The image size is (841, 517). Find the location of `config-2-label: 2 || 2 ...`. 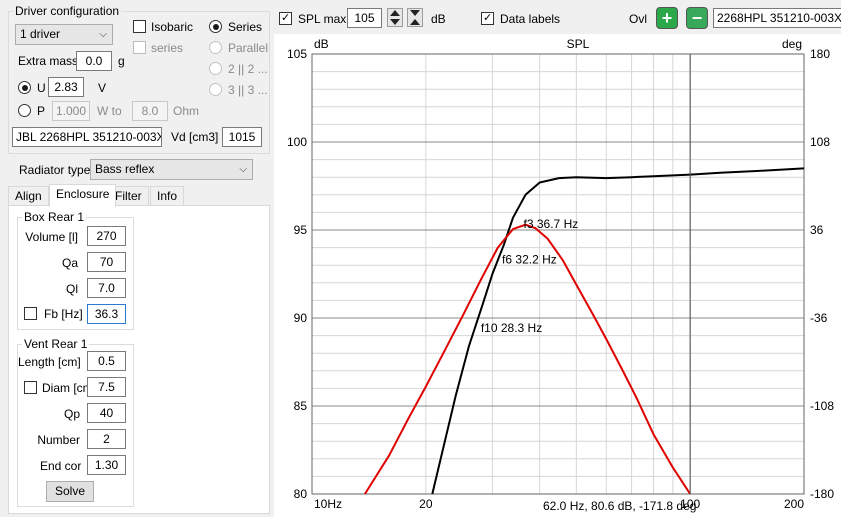

config-2-label: 2 || 2 ... is located at coordinates (248, 69).